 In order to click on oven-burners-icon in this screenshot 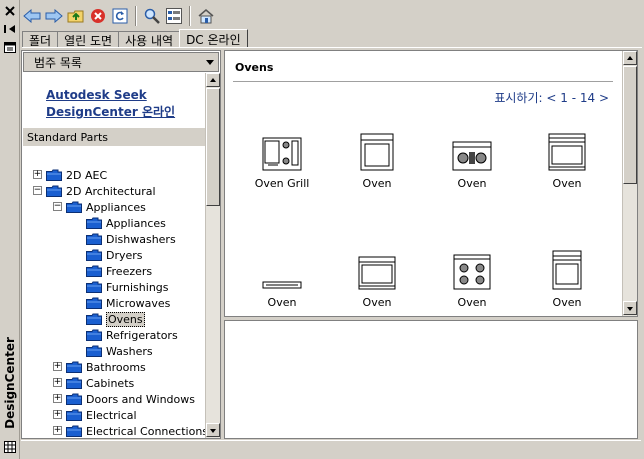, I will do `click(472, 268)`.